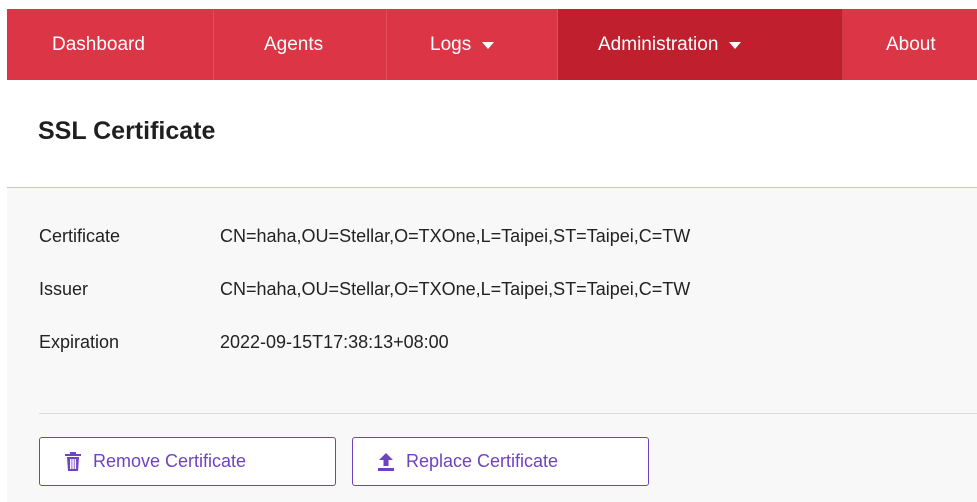 Image resolution: width=977 pixels, height=502 pixels. What do you see at coordinates (451, 44) in the screenshot?
I see `nav-item-label: Logs` at bounding box center [451, 44].